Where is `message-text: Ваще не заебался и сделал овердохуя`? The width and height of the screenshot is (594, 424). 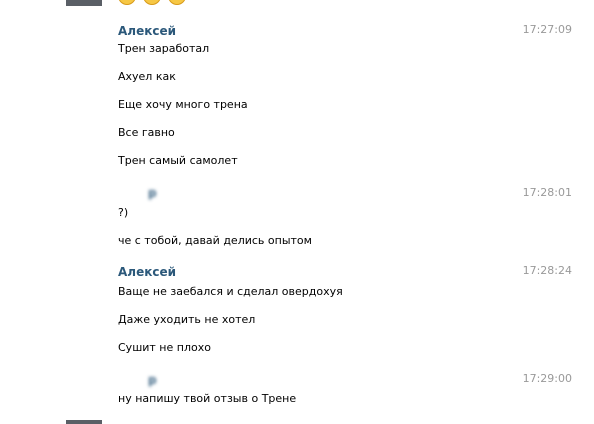
message-text: Ваще не заебался и сделал овердохуя is located at coordinates (230, 291).